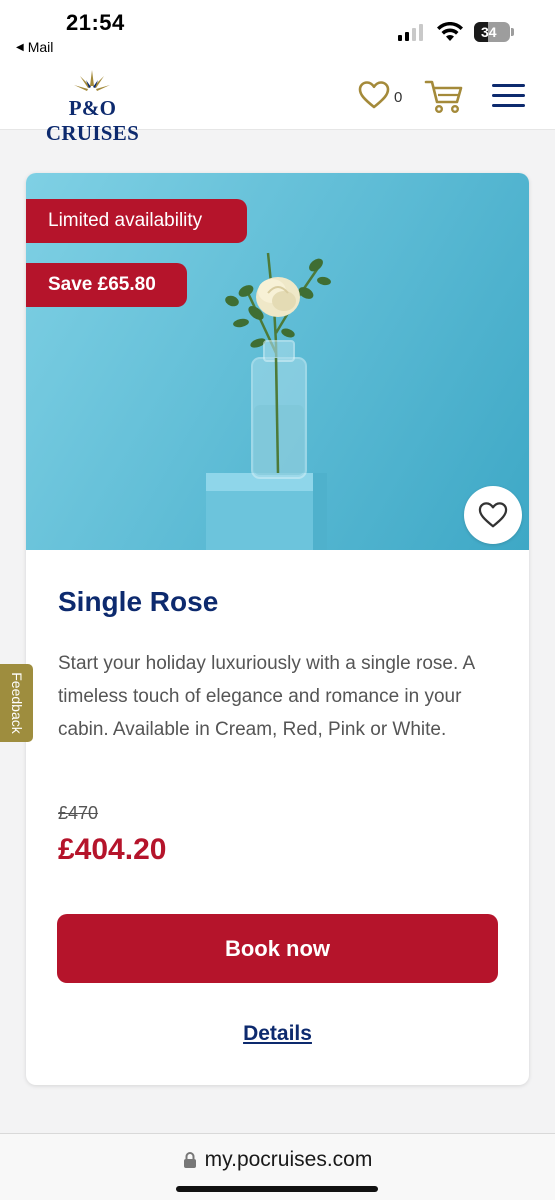 Image resolution: width=555 pixels, height=1200 pixels. What do you see at coordinates (277, 103) in the screenshot?
I see `site-header: P&O CRUISES 0` at bounding box center [277, 103].